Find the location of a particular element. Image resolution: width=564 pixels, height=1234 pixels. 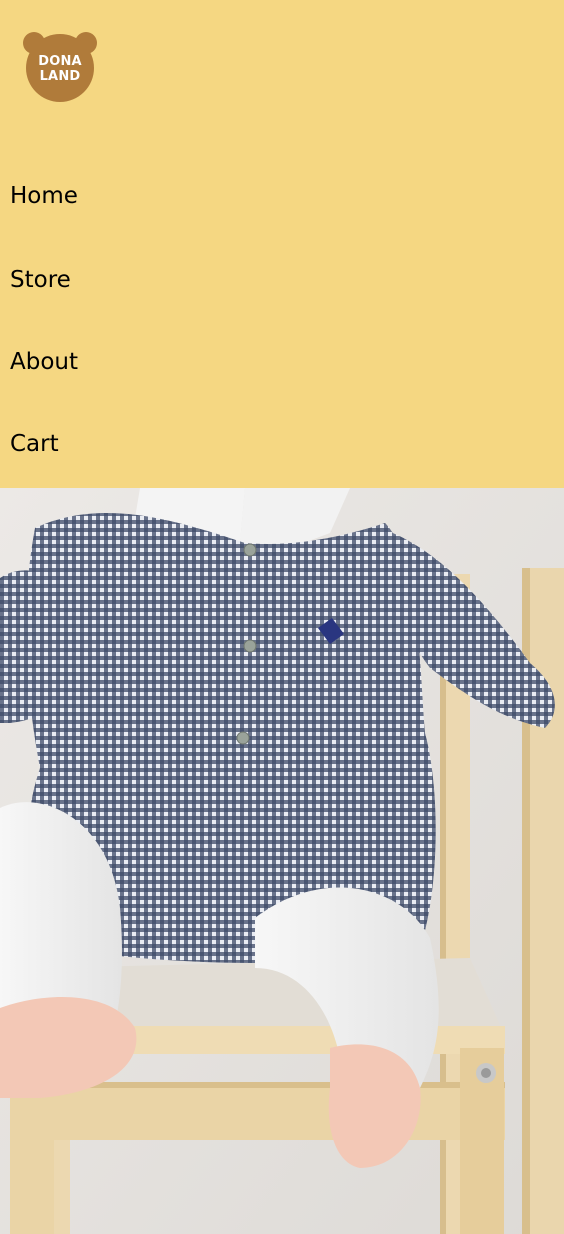

nav-cart: Cart is located at coordinates (34, 444).